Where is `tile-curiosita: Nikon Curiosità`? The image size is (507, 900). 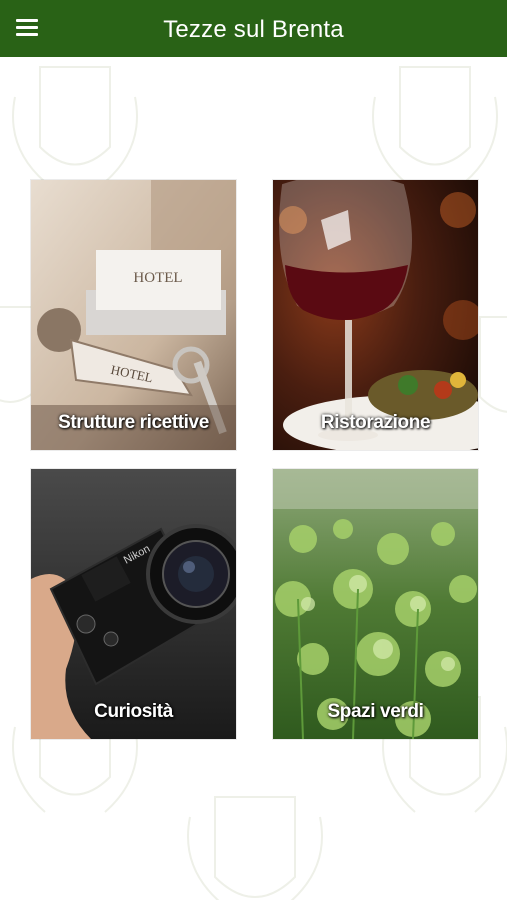 tile-curiosita: Nikon Curiosità is located at coordinates (133, 604).